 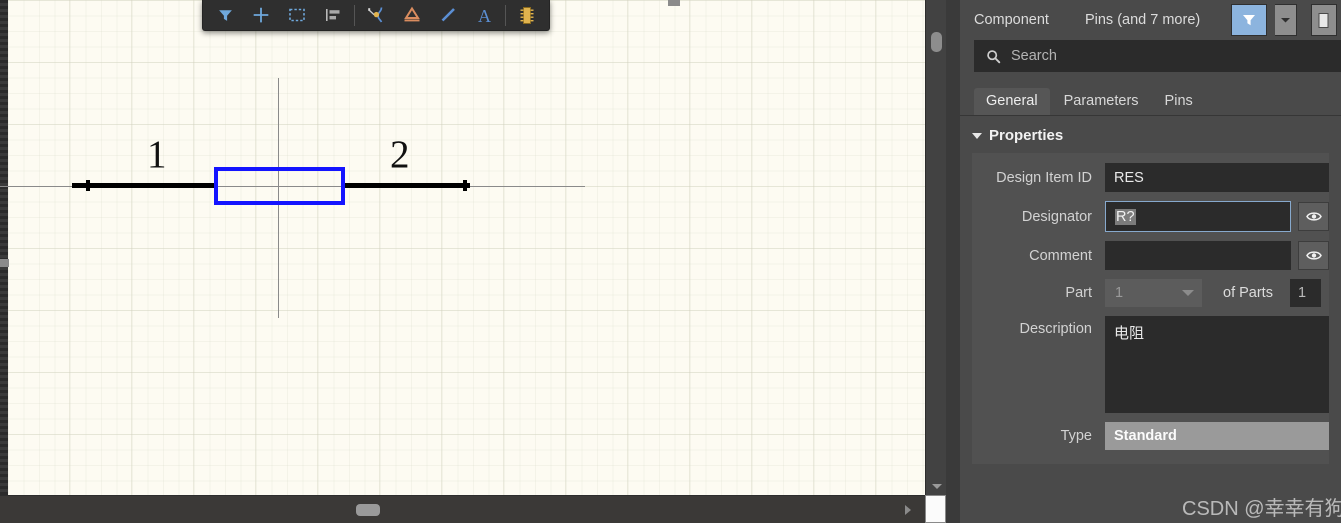 I want to click on place-net-label-icon-glyph, so click(x=412, y=14).